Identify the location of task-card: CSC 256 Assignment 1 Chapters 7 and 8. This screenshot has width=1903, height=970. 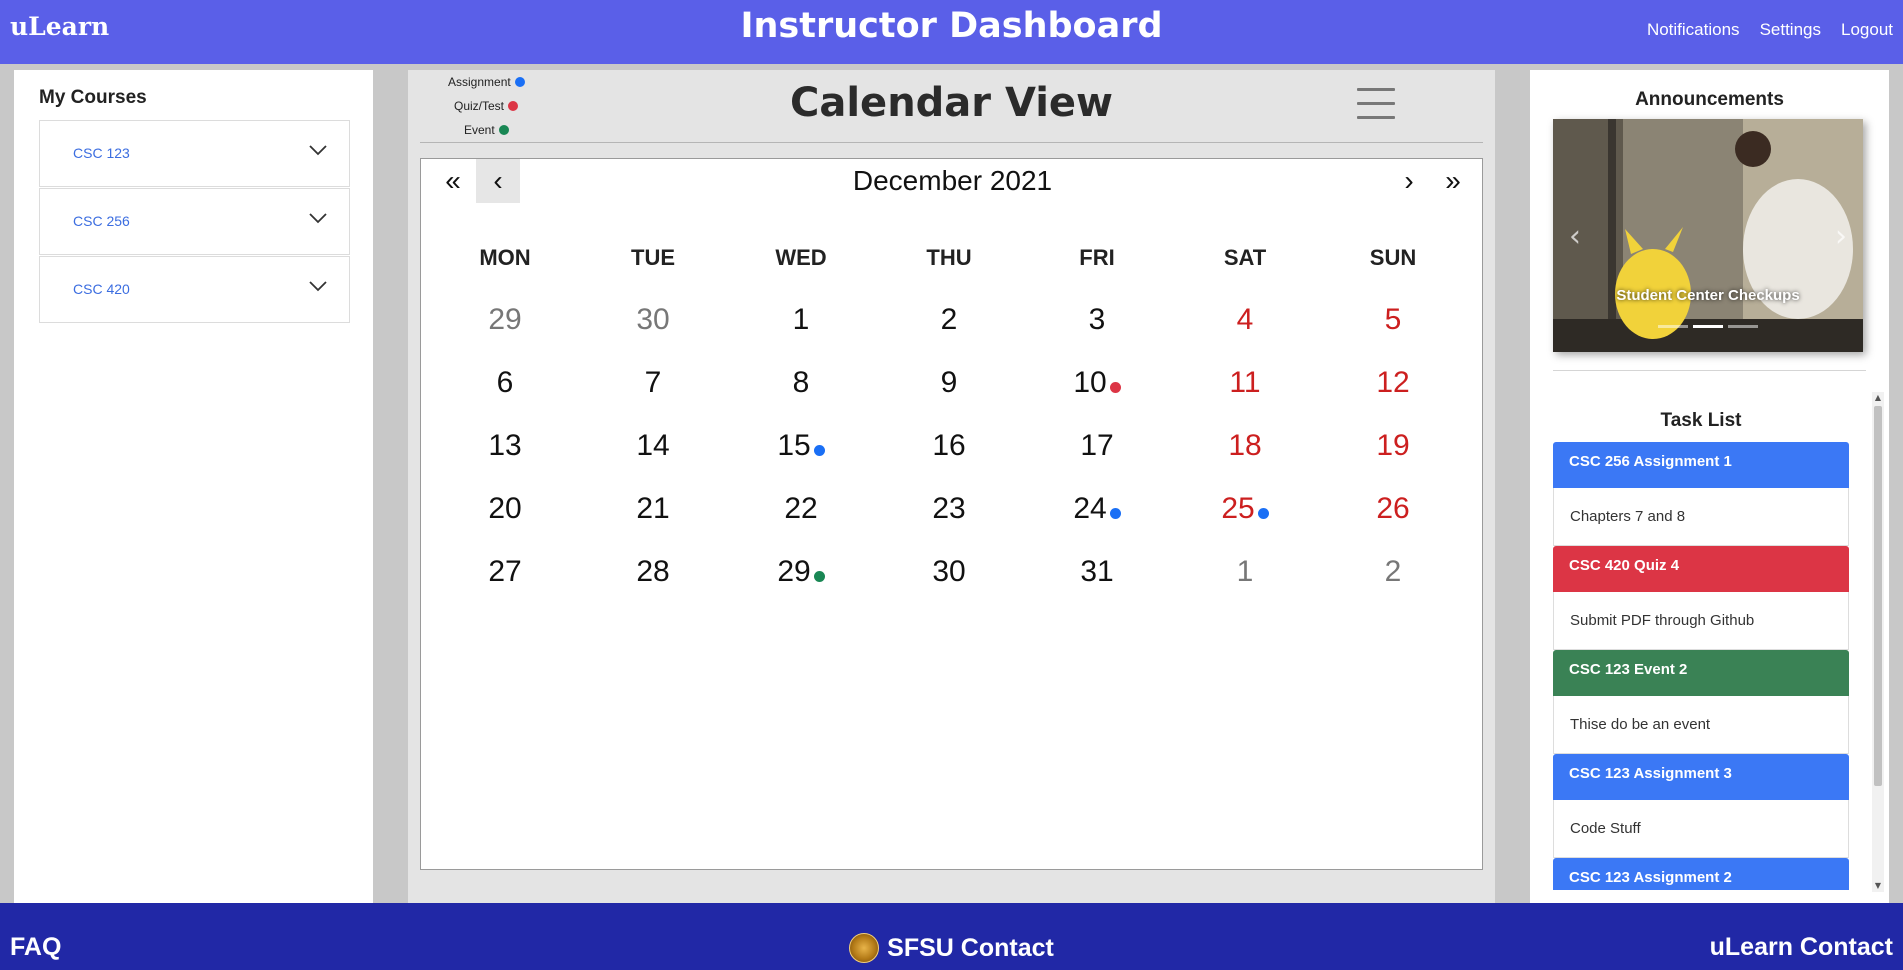
(1701, 494).